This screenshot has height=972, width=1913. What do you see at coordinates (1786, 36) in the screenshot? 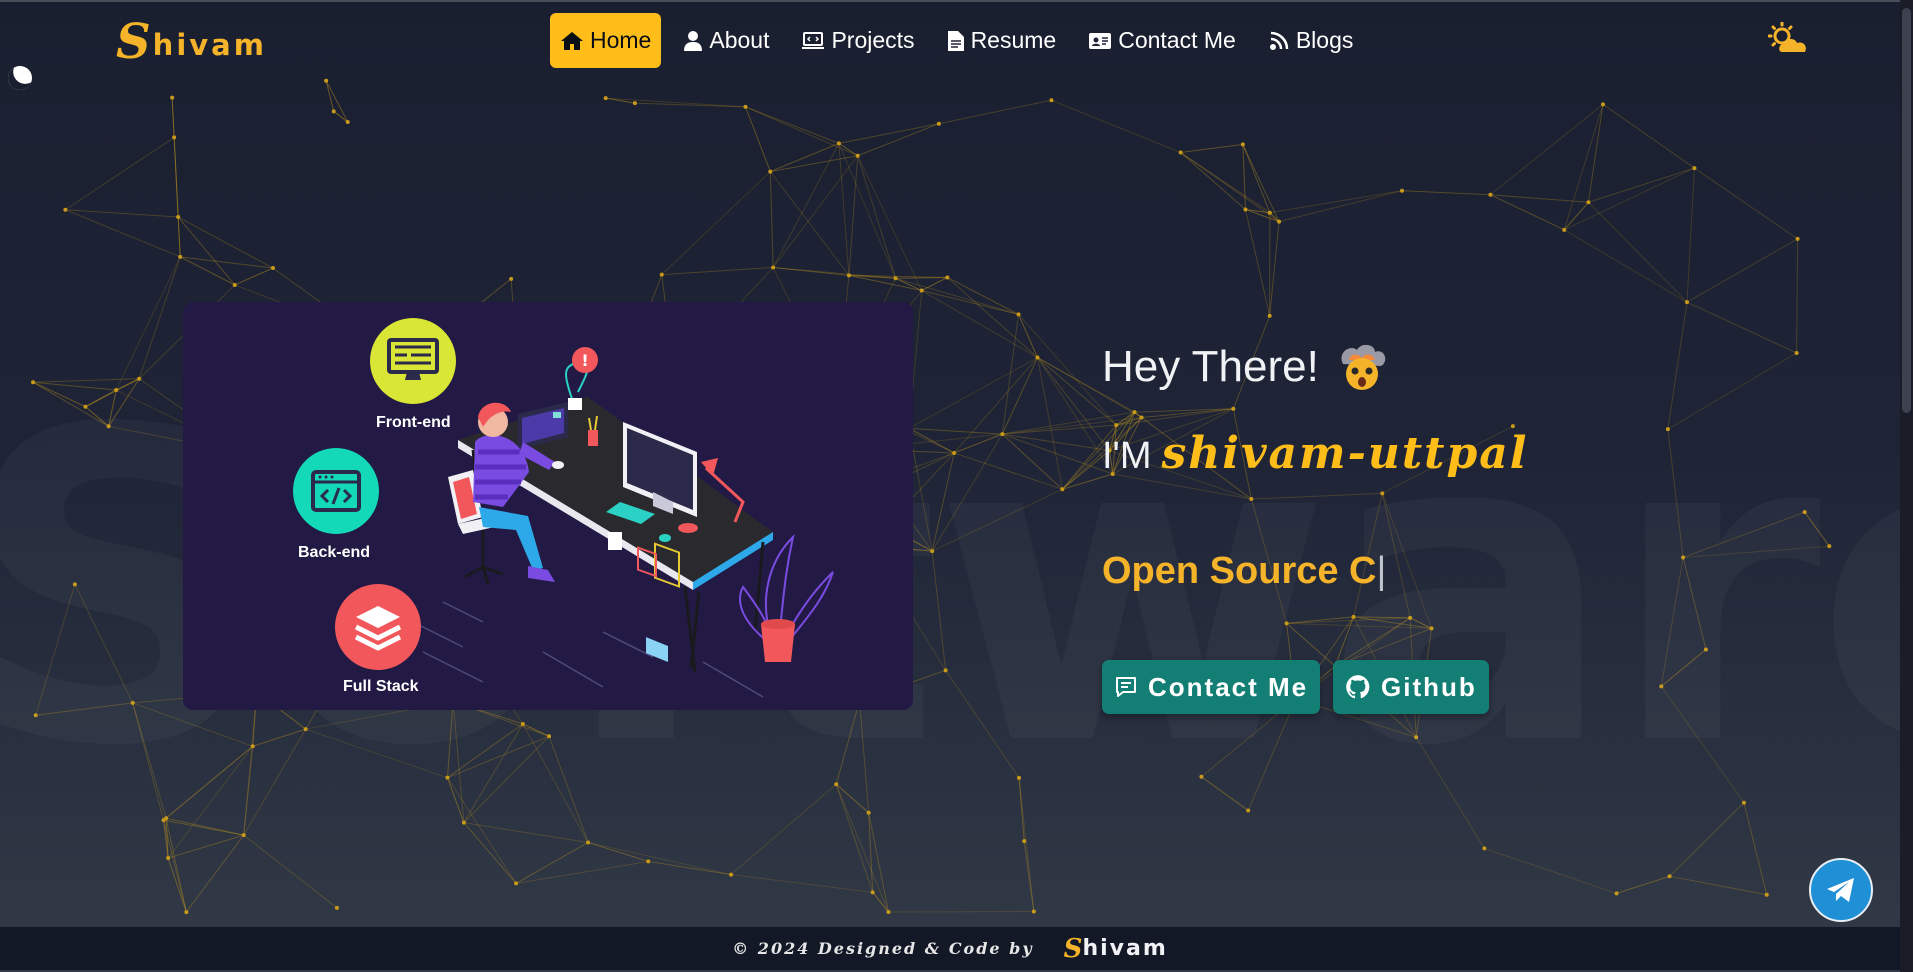
I see `sun-cloud-icon` at bounding box center [1786, 36].